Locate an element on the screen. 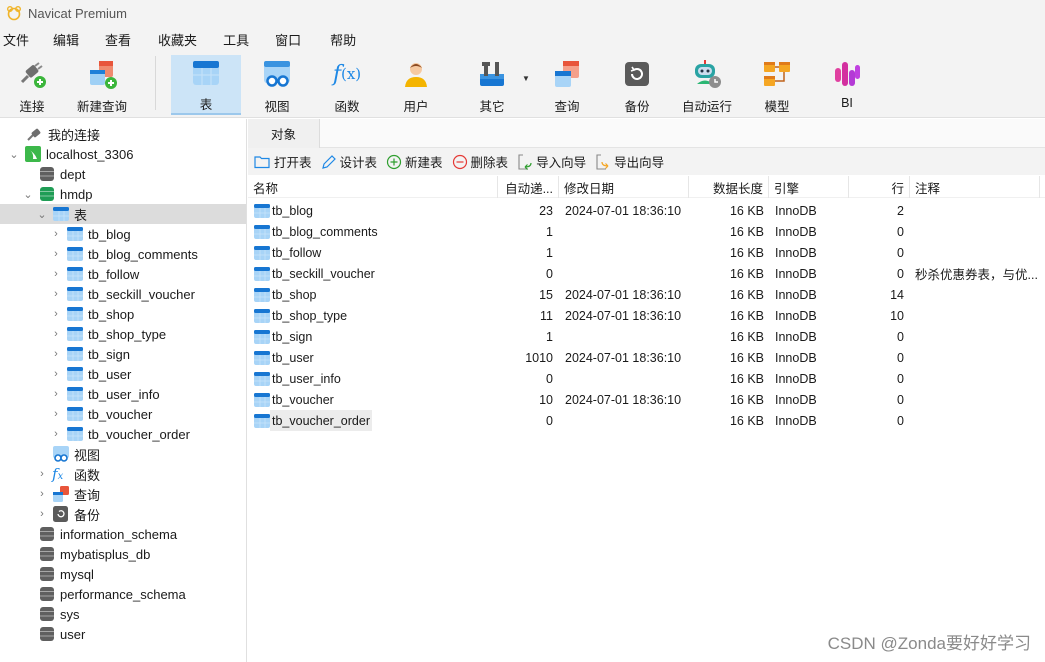 This screenshot has height=662, width=1045. table-row: tb_sign 1 16 KB InnoDB 0 is located at coordinates (646, 336).